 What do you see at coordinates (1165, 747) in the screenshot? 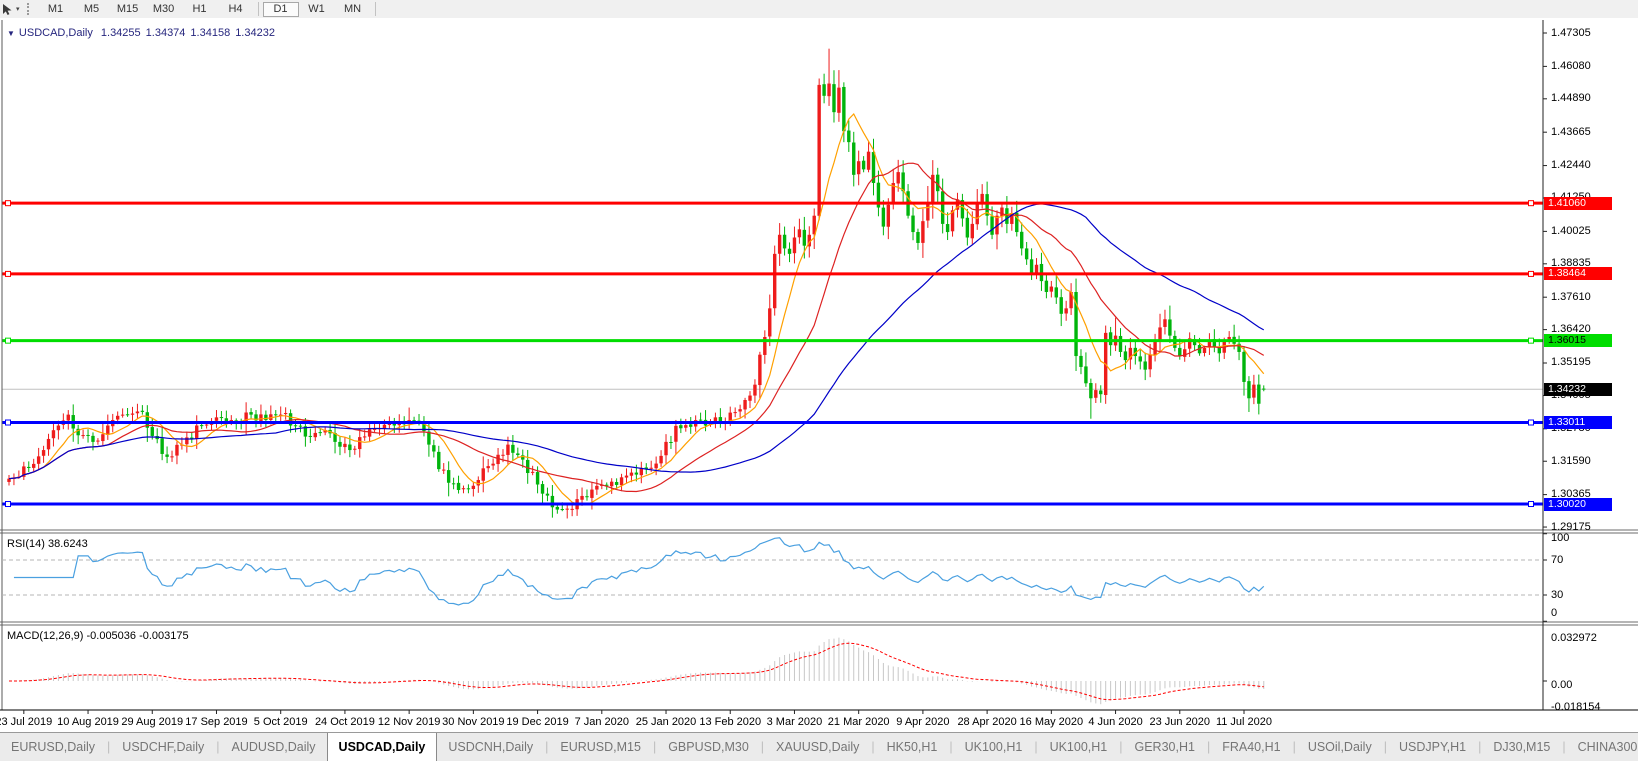
I see `symbol-tab-ger30-h1: GER30,H1` at bounding box center [1165, 747].